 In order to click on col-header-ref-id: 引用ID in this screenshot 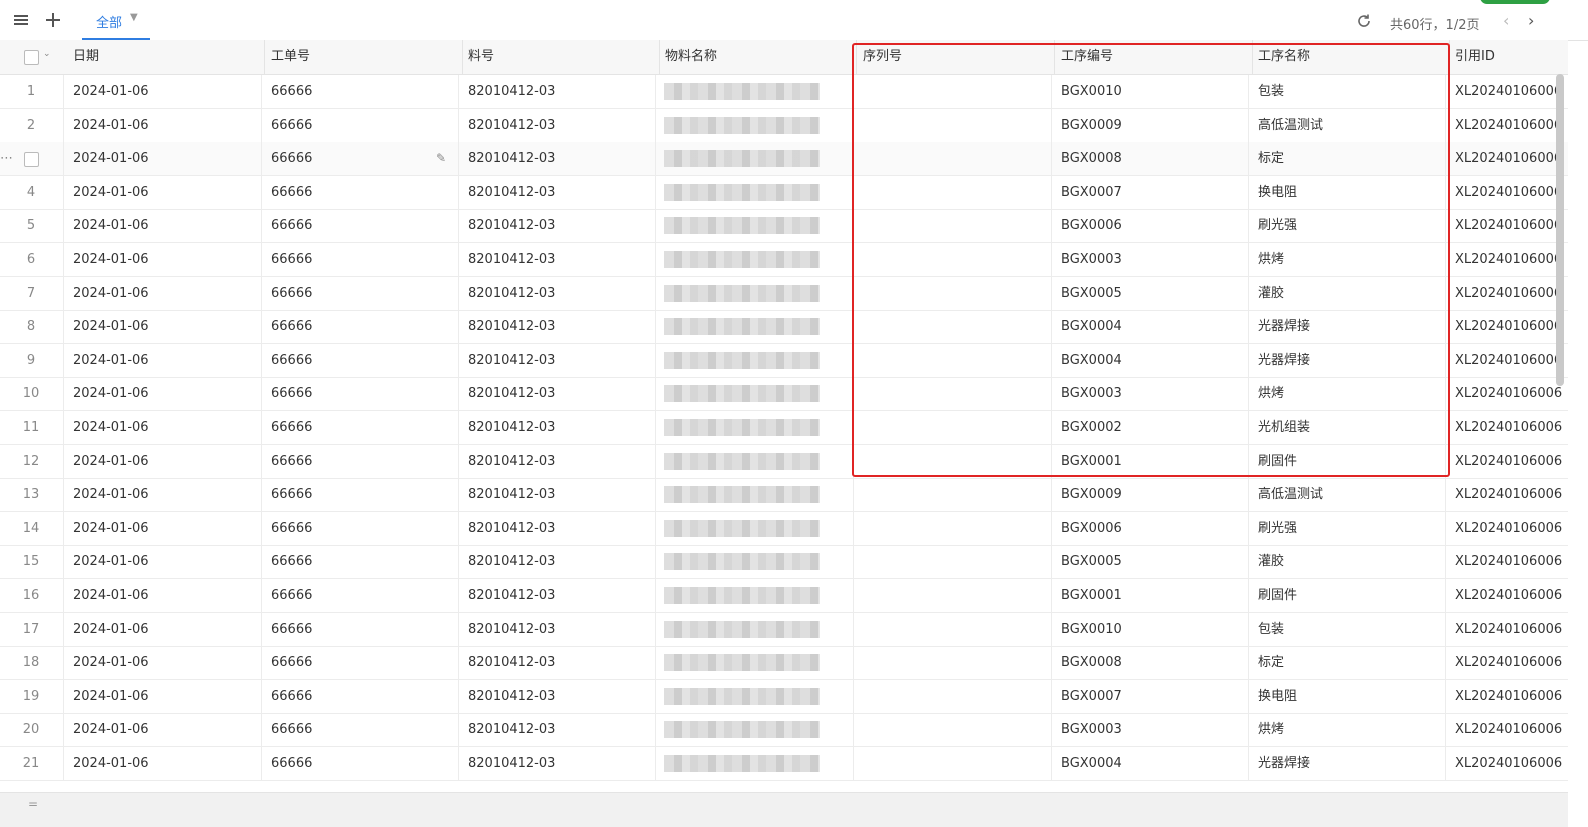, I will do `click(1507, 57)`.